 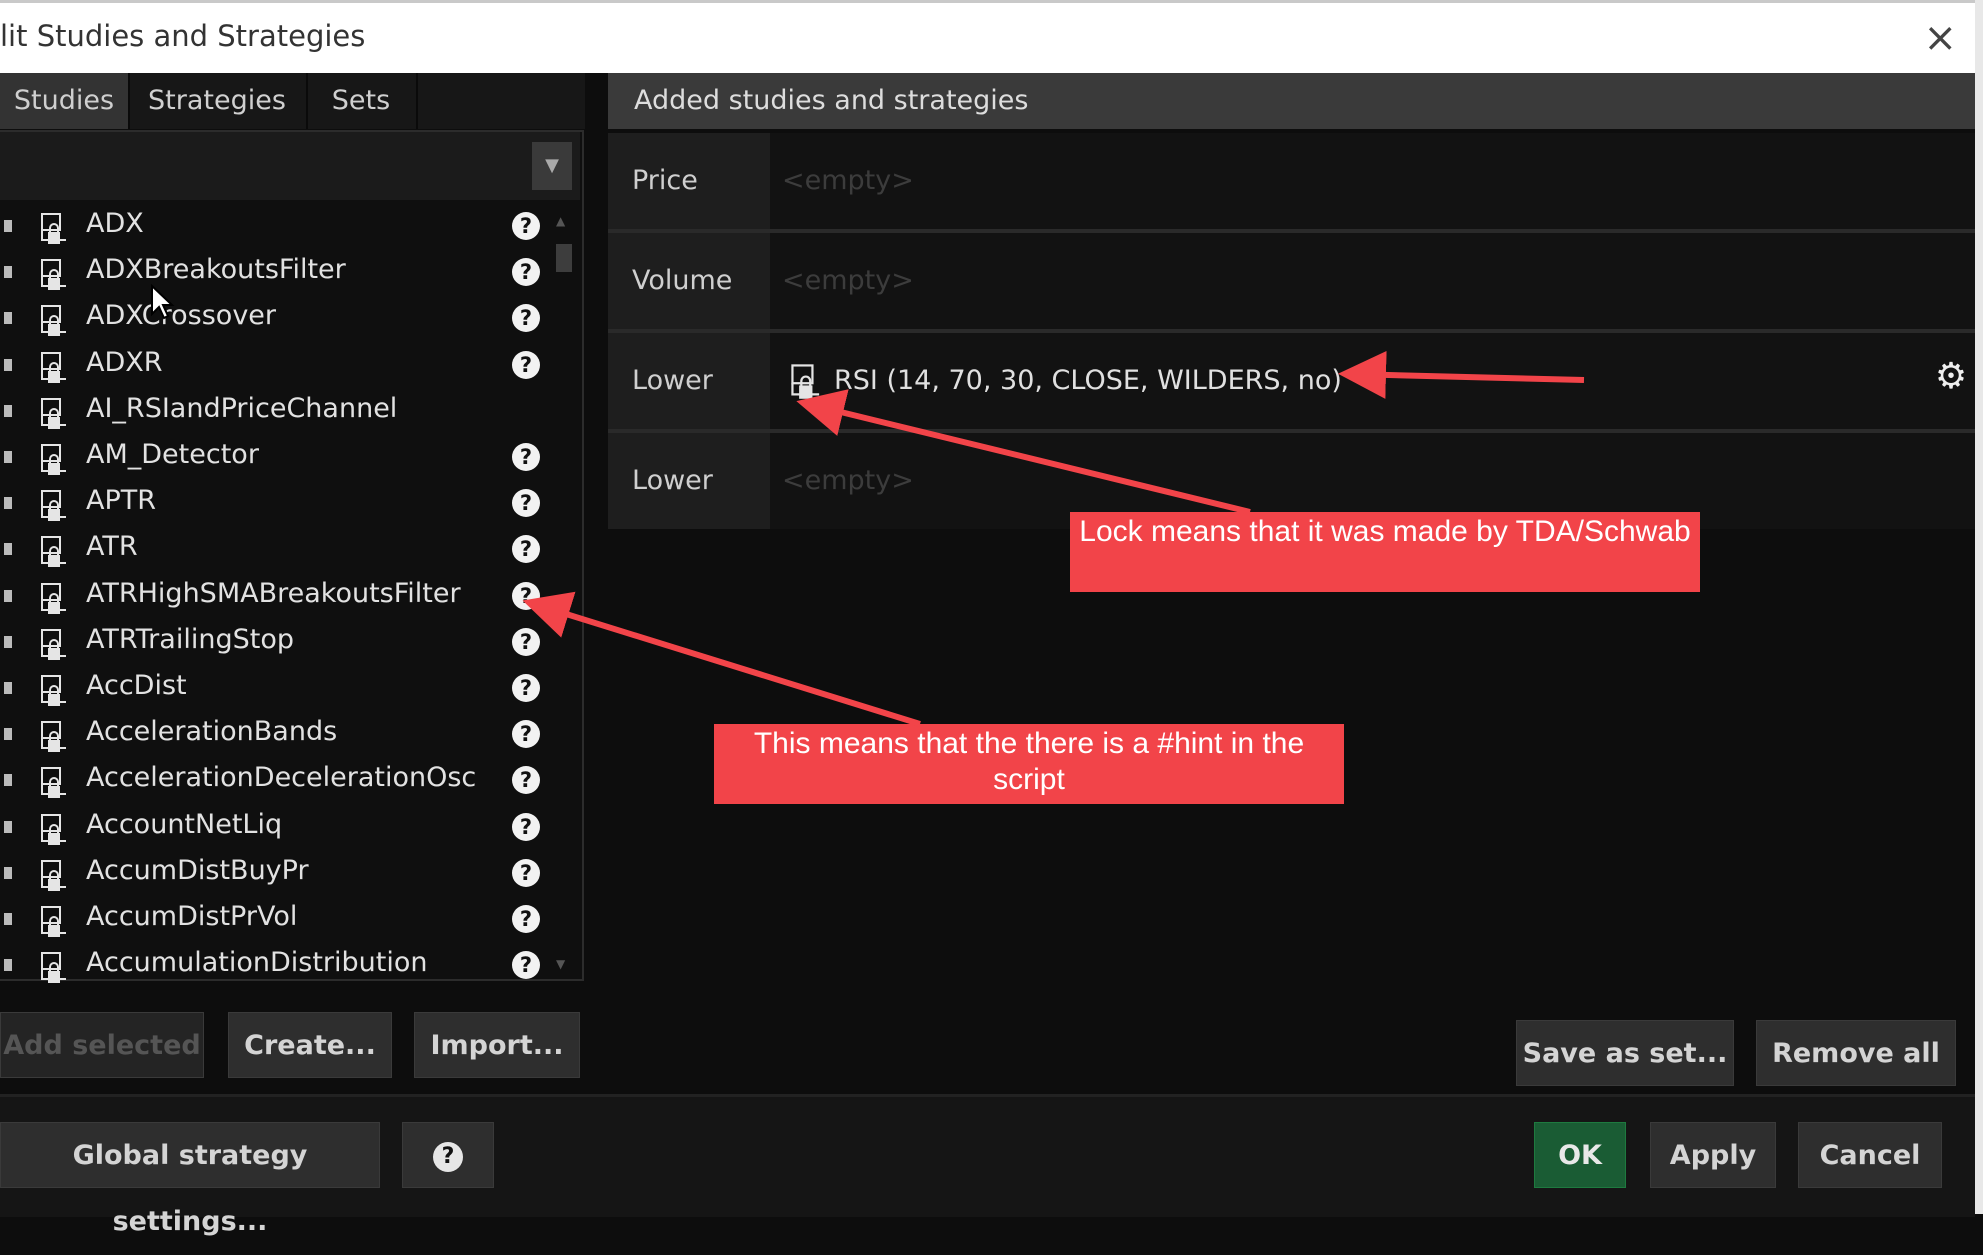 What do you see at coordinates (280, 504) in the screenshot?
I see `study-list-item: APTR?` at bounding box center [280, 504].